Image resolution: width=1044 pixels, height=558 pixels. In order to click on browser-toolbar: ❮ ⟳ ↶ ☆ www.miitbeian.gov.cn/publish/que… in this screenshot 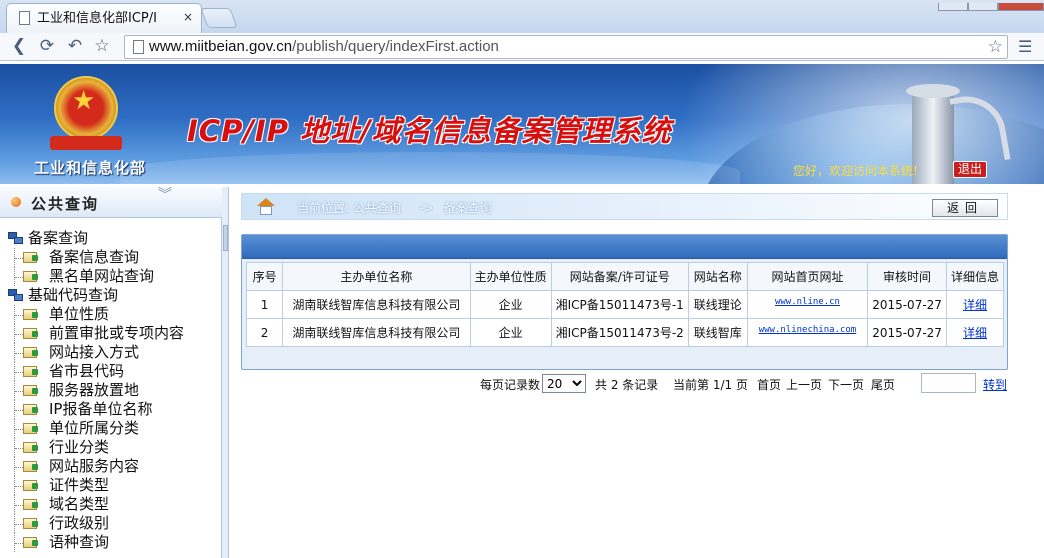, I will do `click(522, 47)`.